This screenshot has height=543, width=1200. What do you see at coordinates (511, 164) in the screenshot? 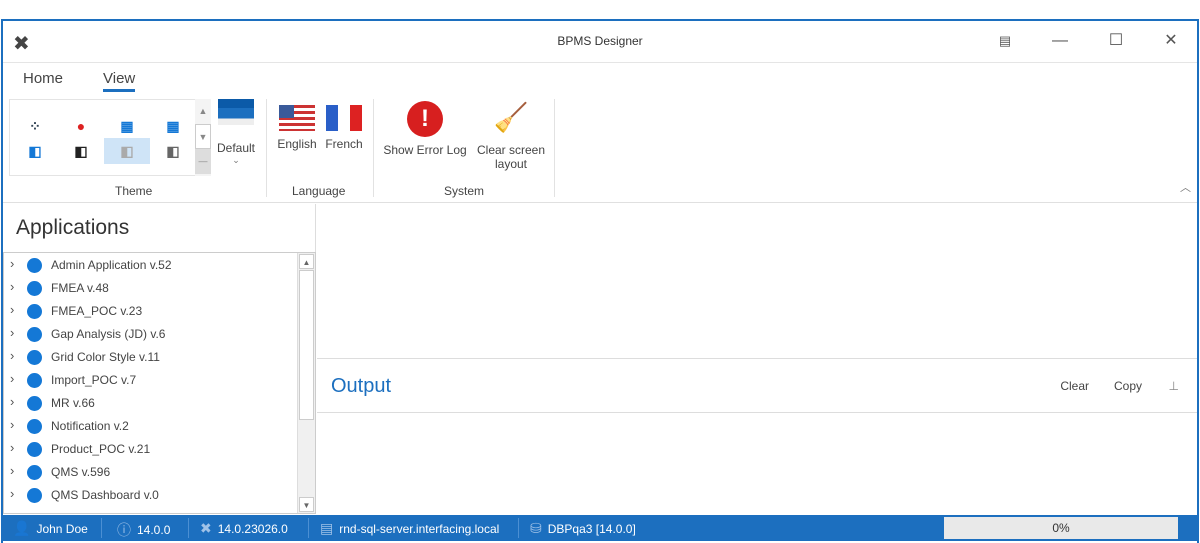
I see `clear-layout-label-2: layout` at bounding box center [511, 164].